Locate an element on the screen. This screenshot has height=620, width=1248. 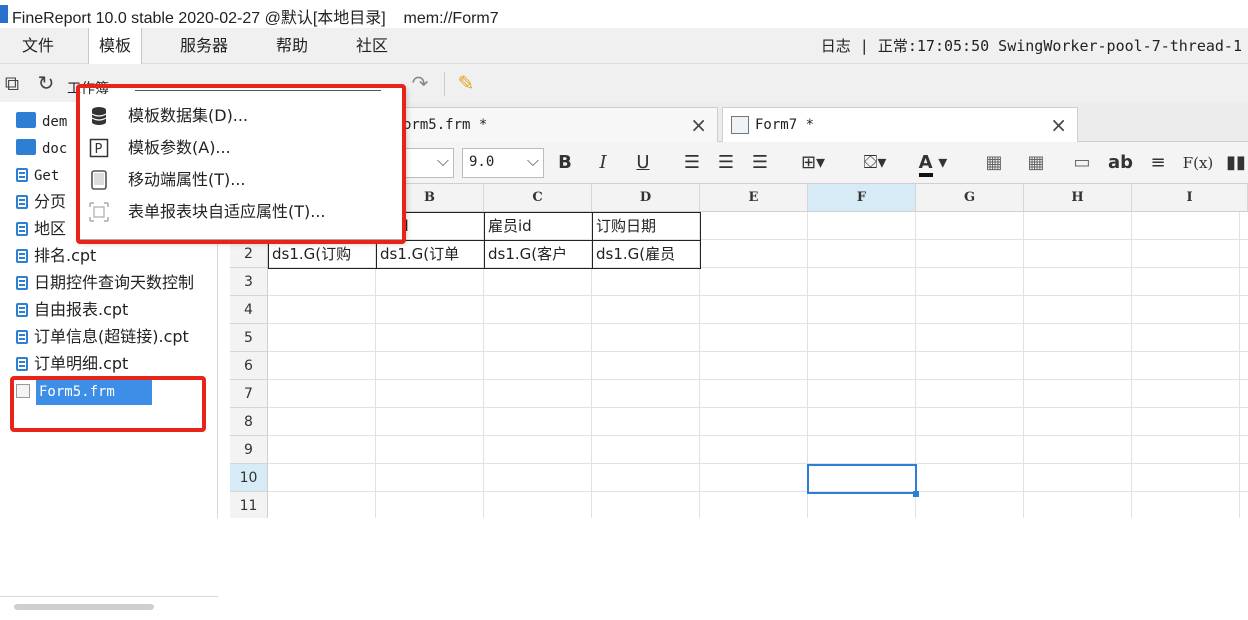
redo-icon: ↷ is located at coordinates (420, 83).